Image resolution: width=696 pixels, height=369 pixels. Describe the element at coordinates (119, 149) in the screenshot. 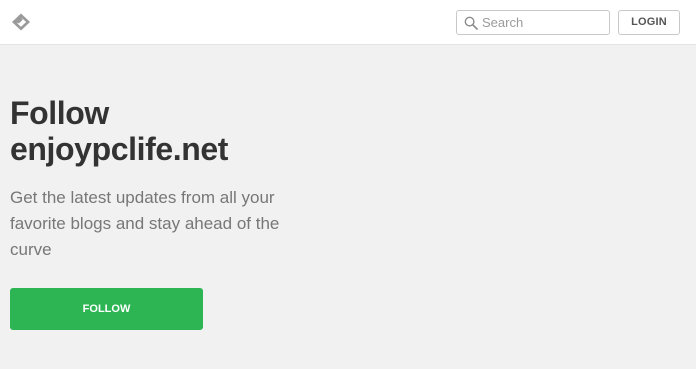

I see `title-line-site: enjoypclife.net` at that location.